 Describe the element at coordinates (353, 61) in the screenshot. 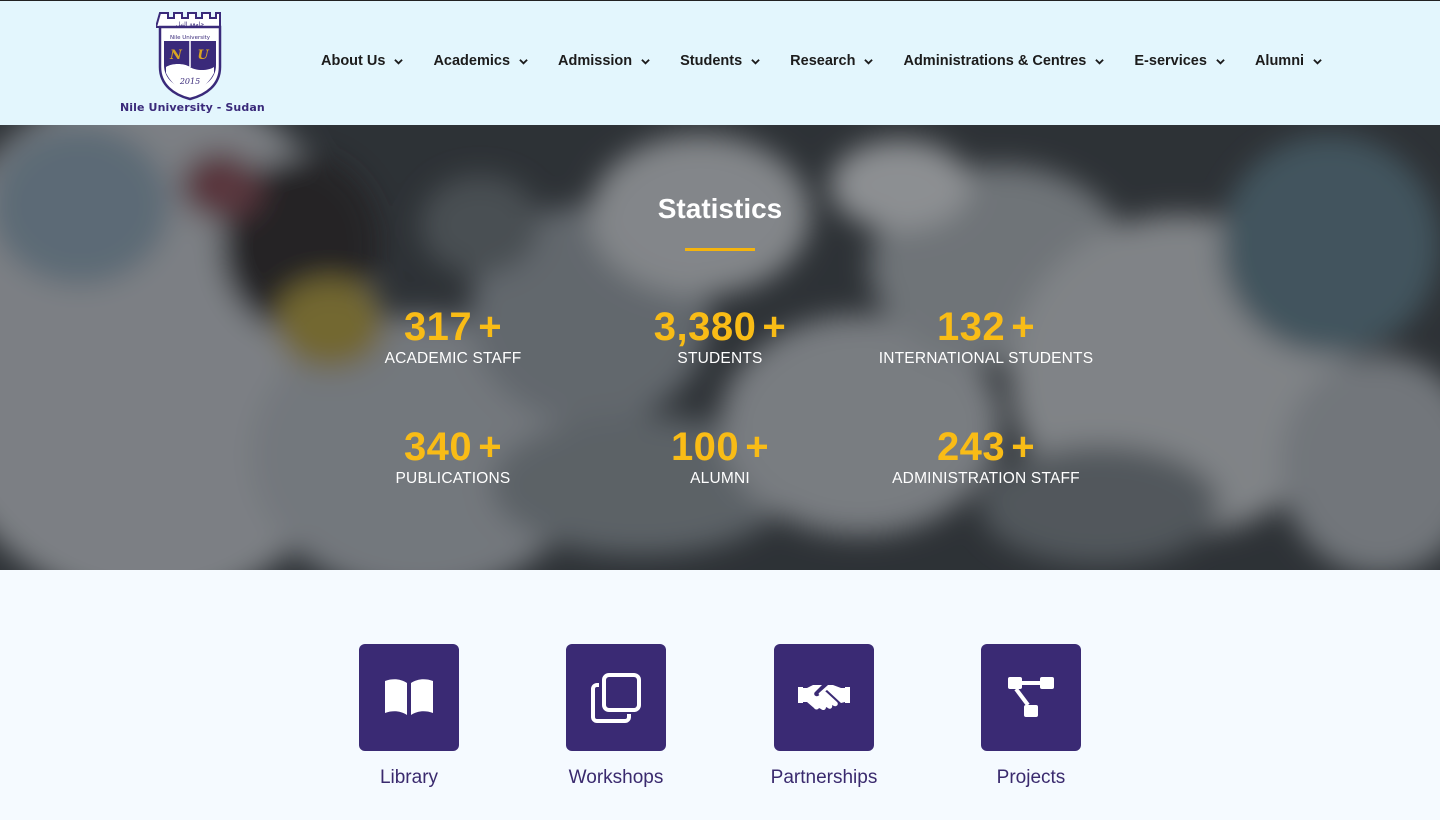

I see `nav-label: About Us` at that location.